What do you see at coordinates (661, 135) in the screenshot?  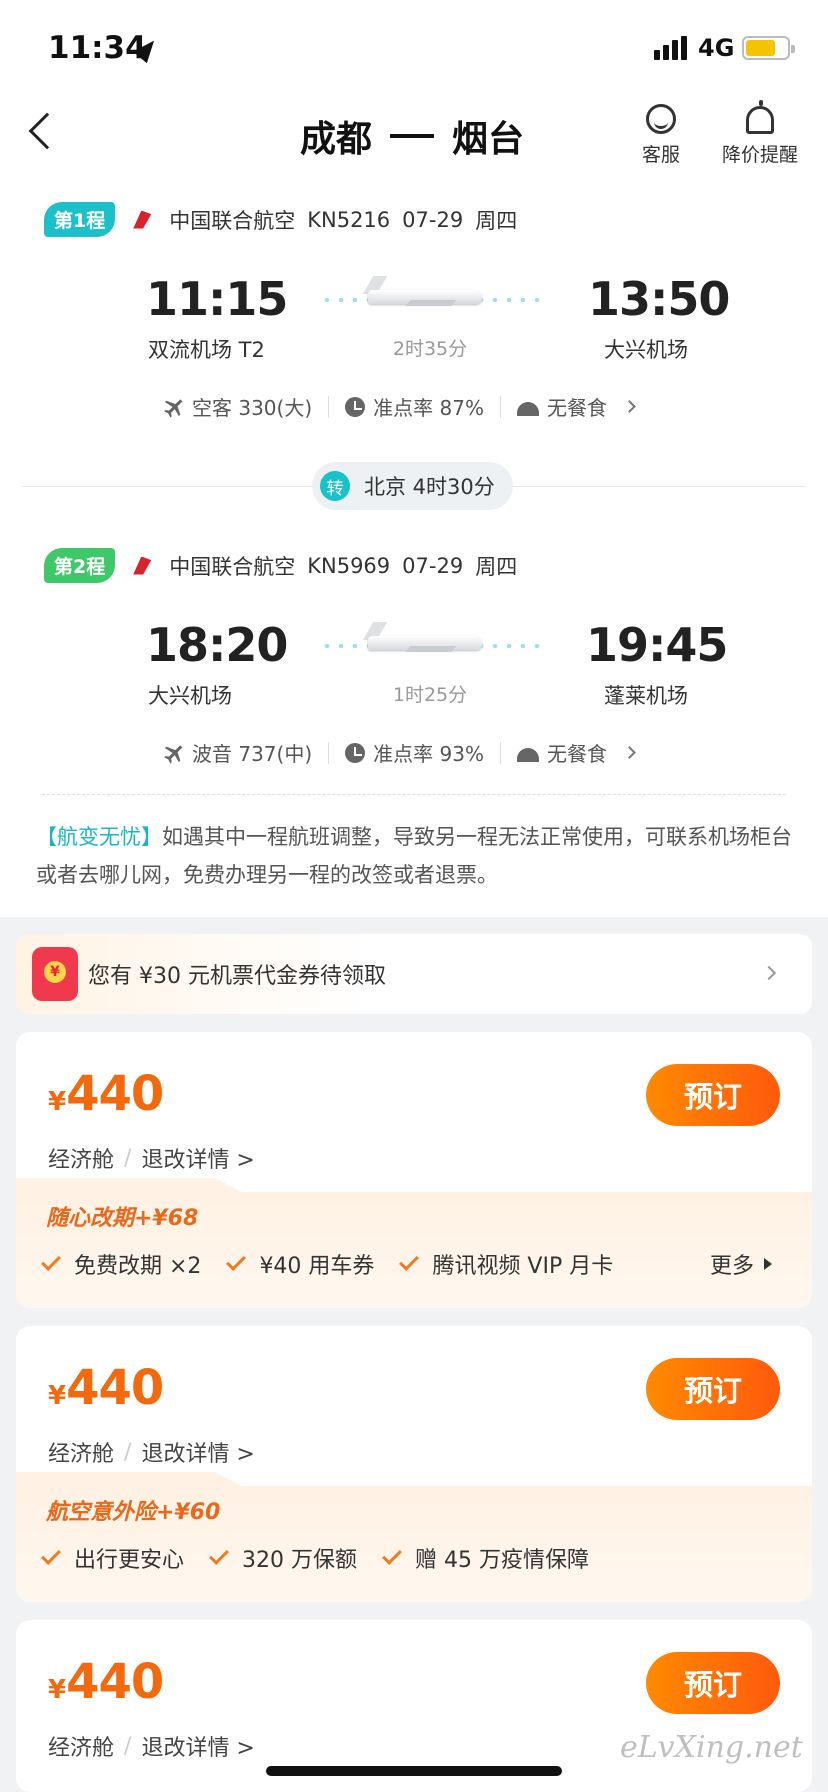 I see `customer-service-button: 客服` at bounding box center [661, 135].